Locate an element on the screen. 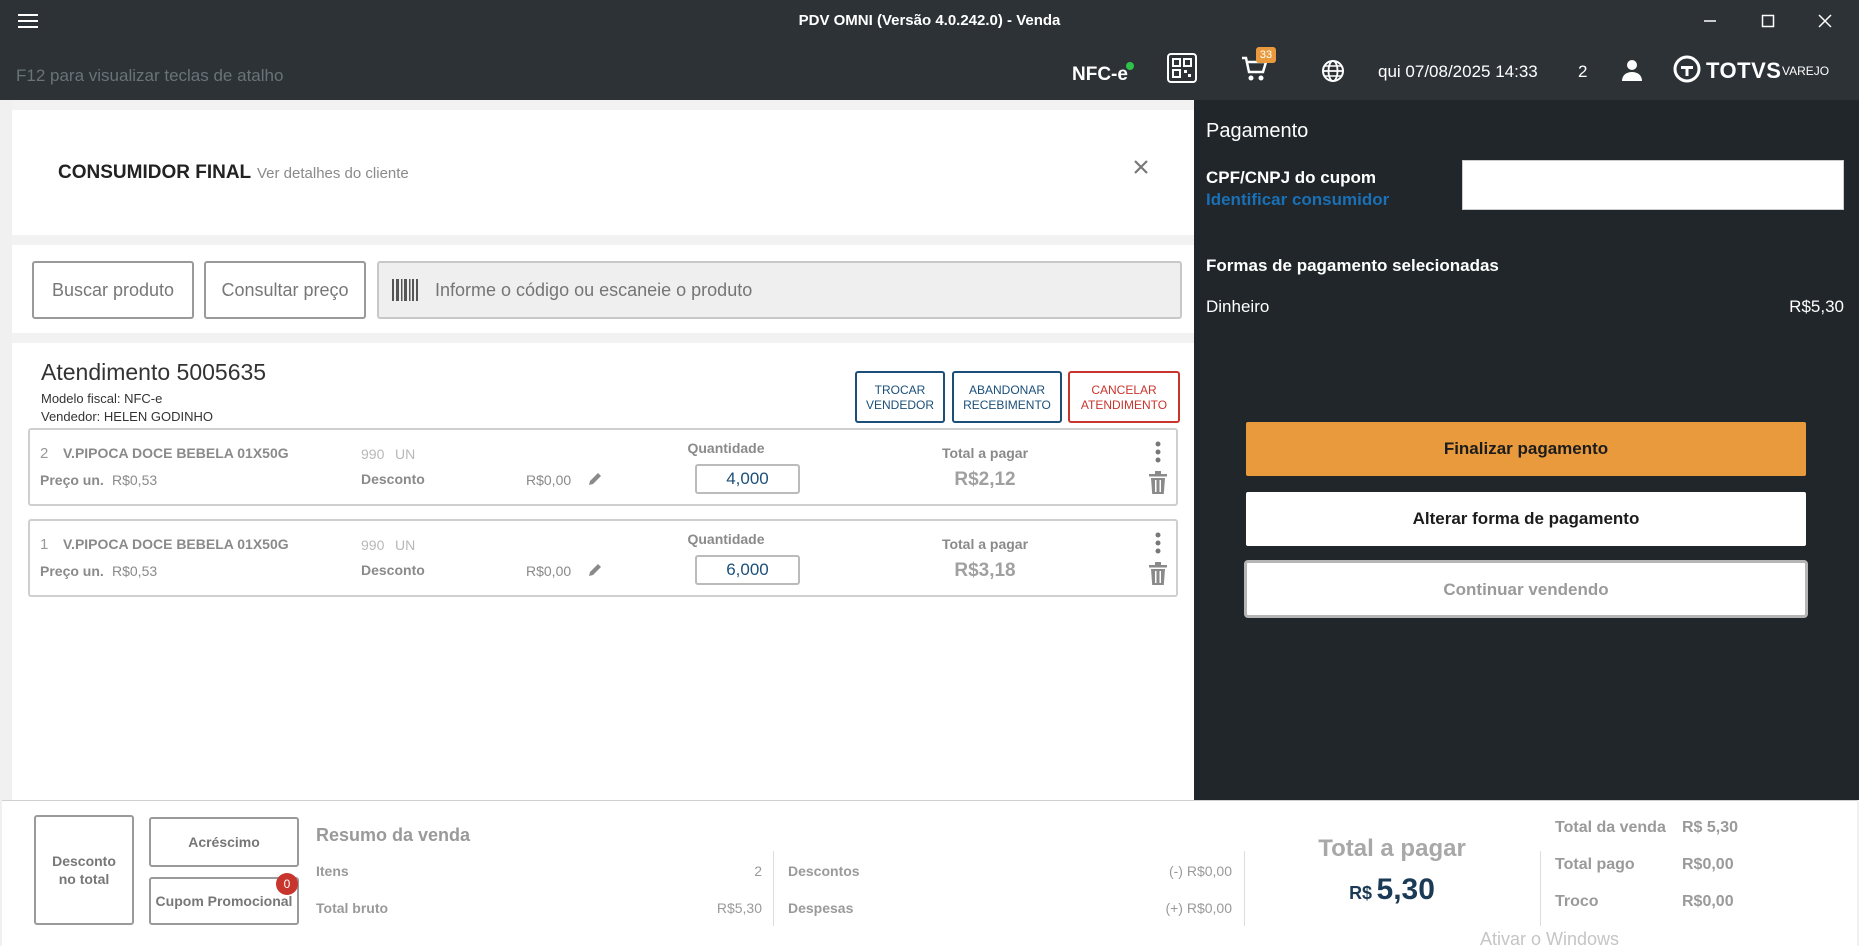  product-search-field is located at coordinates (779, 290).